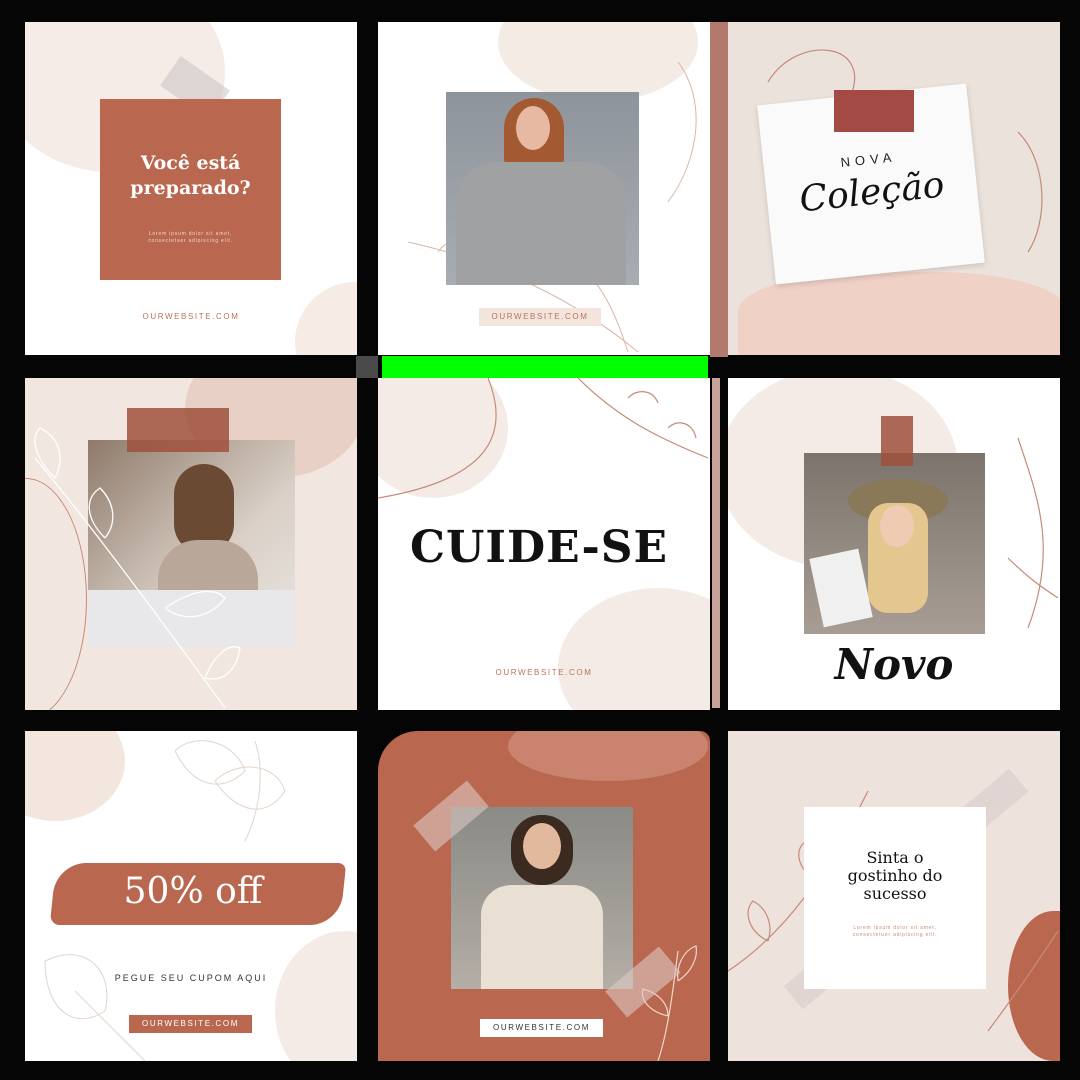 This screenshot has width=1080, height=1080. What do you see at coordinates (539, 547) in the screenshot?
I see `main-heading: CUIDE-SE` at bounding box center [539, 547].